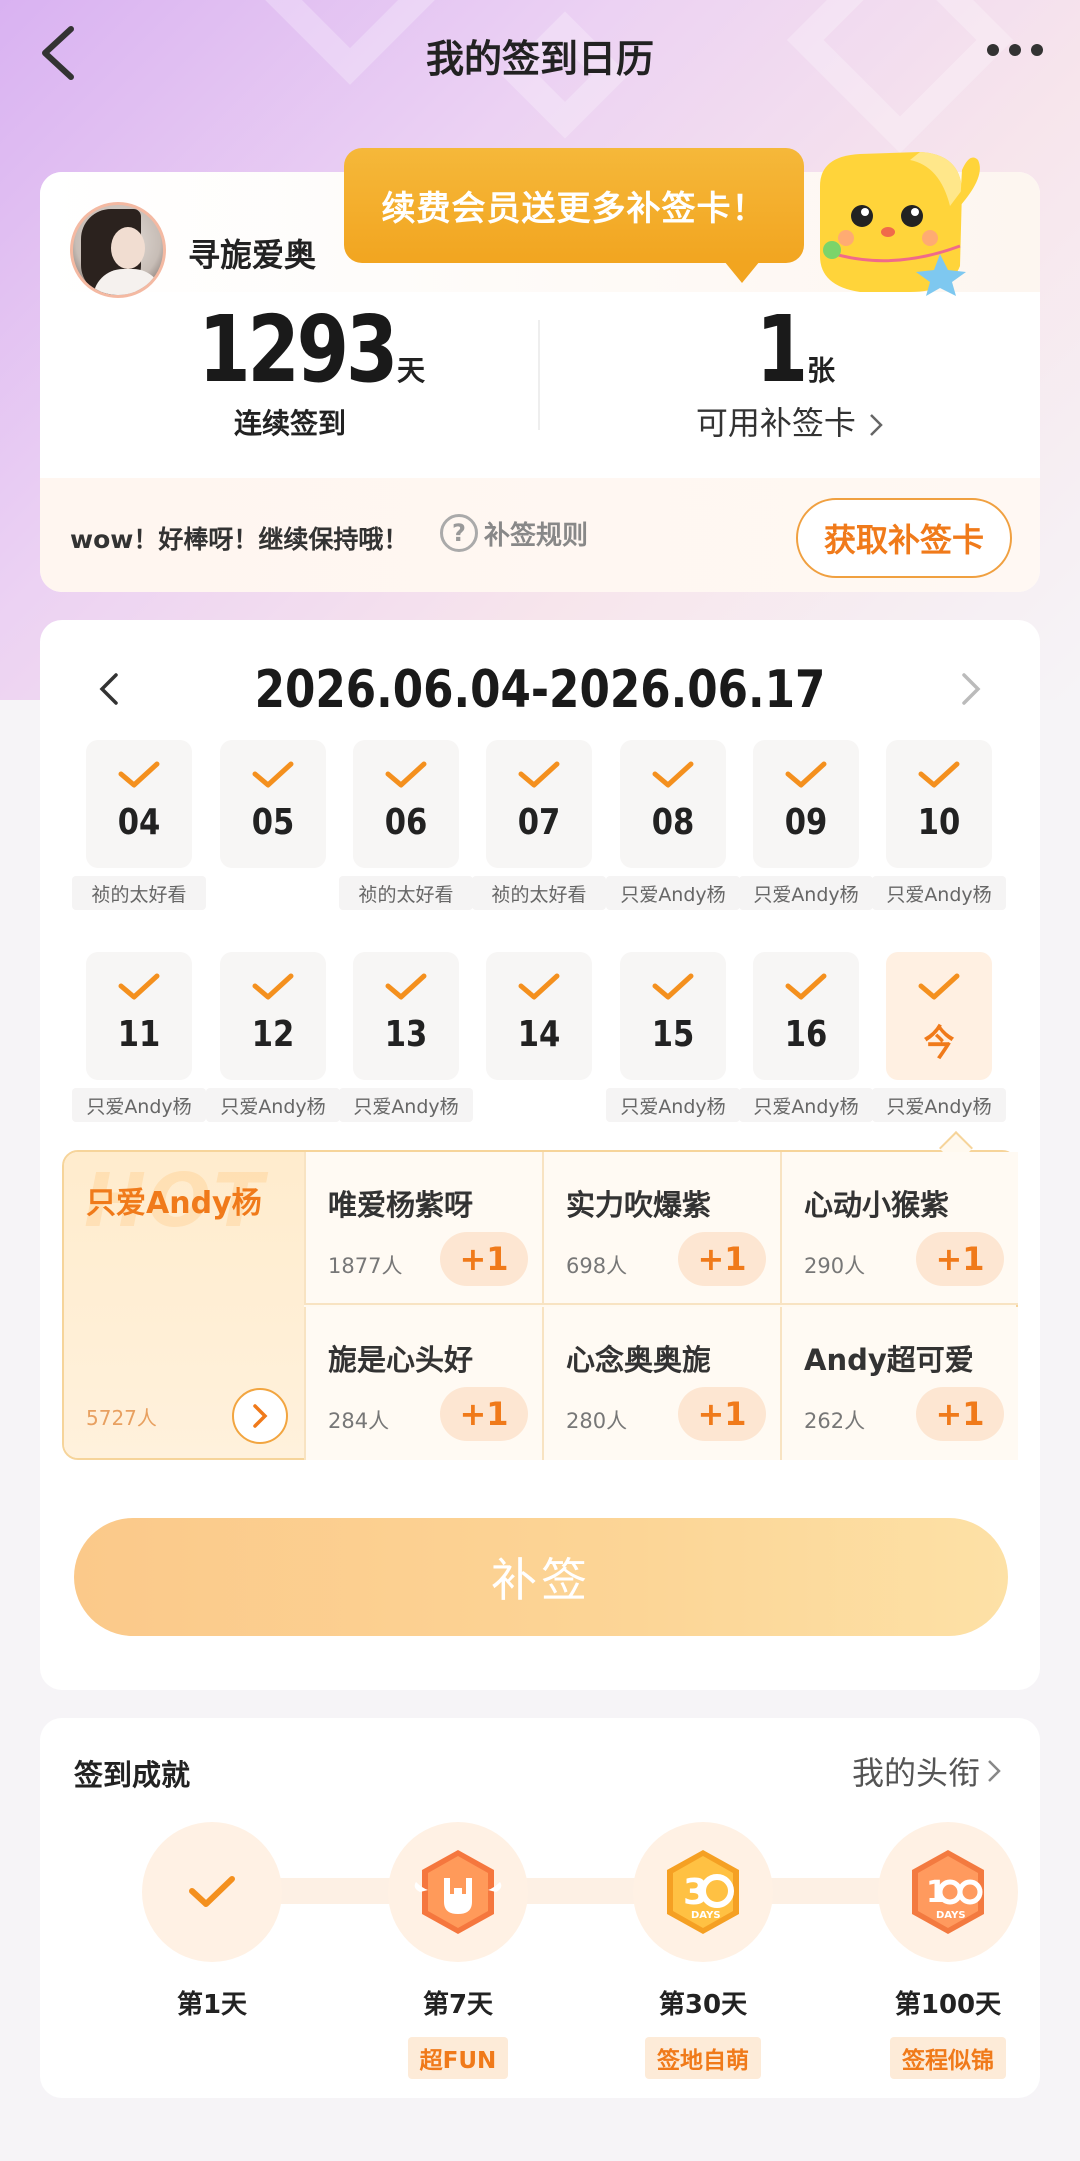  Describe the element at coordinates (365, 1266) in the screenshot. I see `hot-tag-count: 1877人` at that location.